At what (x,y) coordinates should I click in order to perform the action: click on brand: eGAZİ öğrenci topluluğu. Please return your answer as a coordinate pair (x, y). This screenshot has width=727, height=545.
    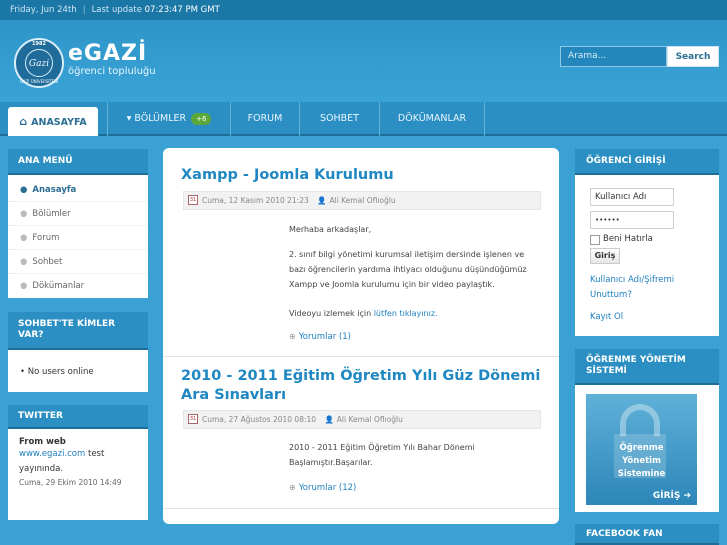
    Looking at the image, I should click on (112, 59).